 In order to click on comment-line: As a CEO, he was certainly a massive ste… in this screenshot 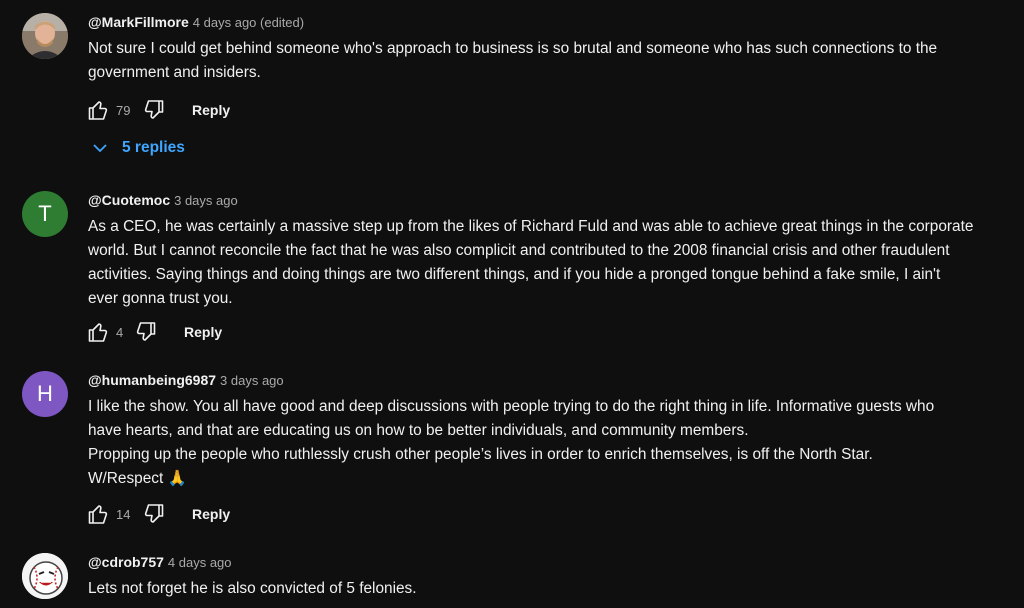, I will do `click(531, 226)`.